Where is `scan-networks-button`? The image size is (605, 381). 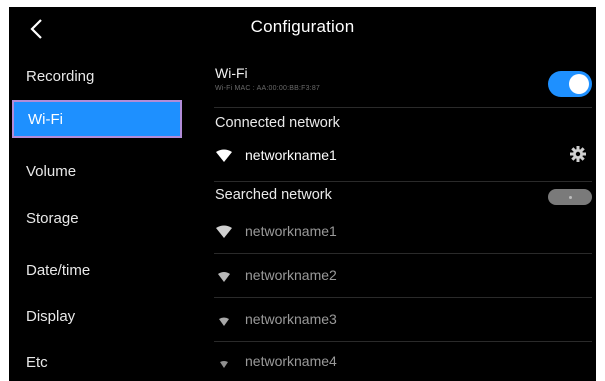
scan-networks-button is located at coordinates (570, 197).